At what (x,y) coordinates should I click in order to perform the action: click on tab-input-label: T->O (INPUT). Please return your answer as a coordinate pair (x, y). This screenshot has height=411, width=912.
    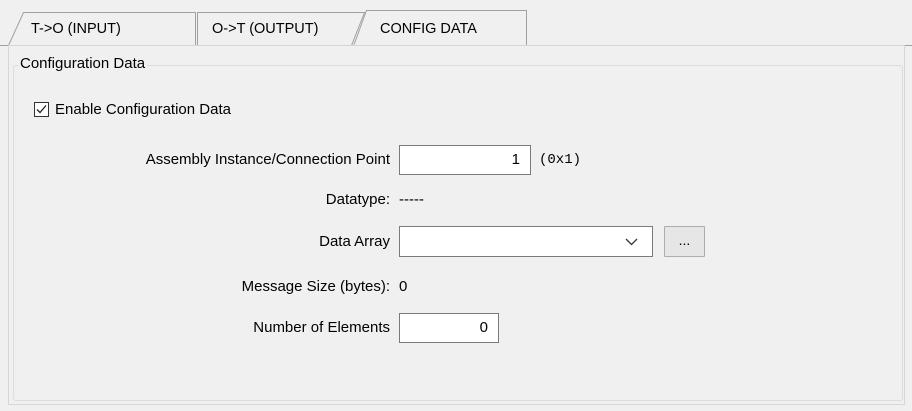
    Looking at the image, I should click on (76, 29).